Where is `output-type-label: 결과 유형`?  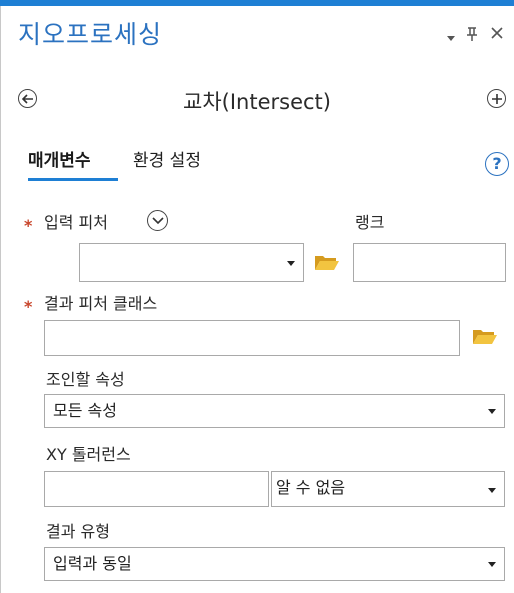 output-type-label: 결과 유형 is located at coordinates (78, 531).